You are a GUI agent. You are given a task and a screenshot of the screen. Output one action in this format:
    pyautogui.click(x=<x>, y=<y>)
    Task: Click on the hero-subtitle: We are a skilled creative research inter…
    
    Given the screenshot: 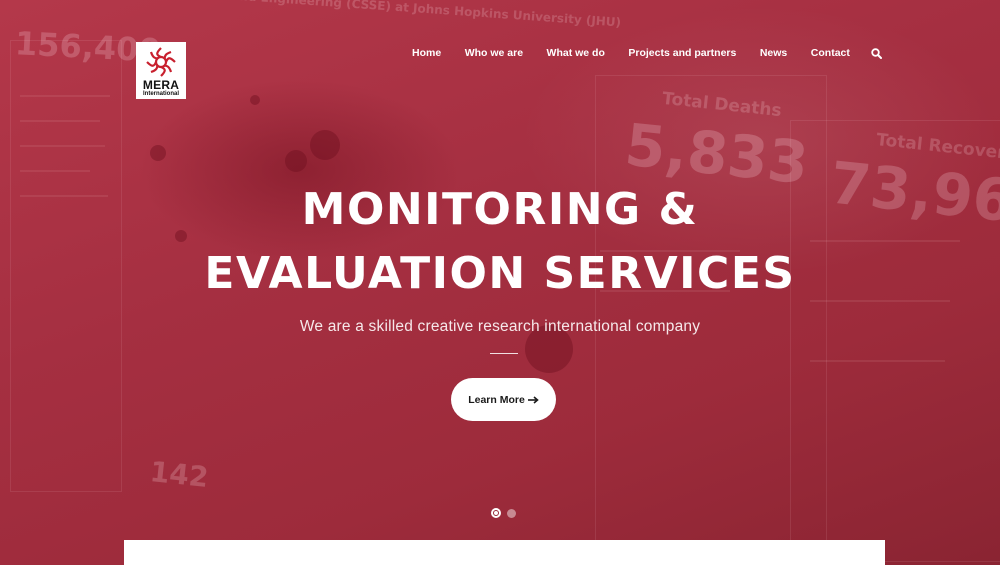 What is the action you would take?
    pyautogui.click(x=500, y=326)
    